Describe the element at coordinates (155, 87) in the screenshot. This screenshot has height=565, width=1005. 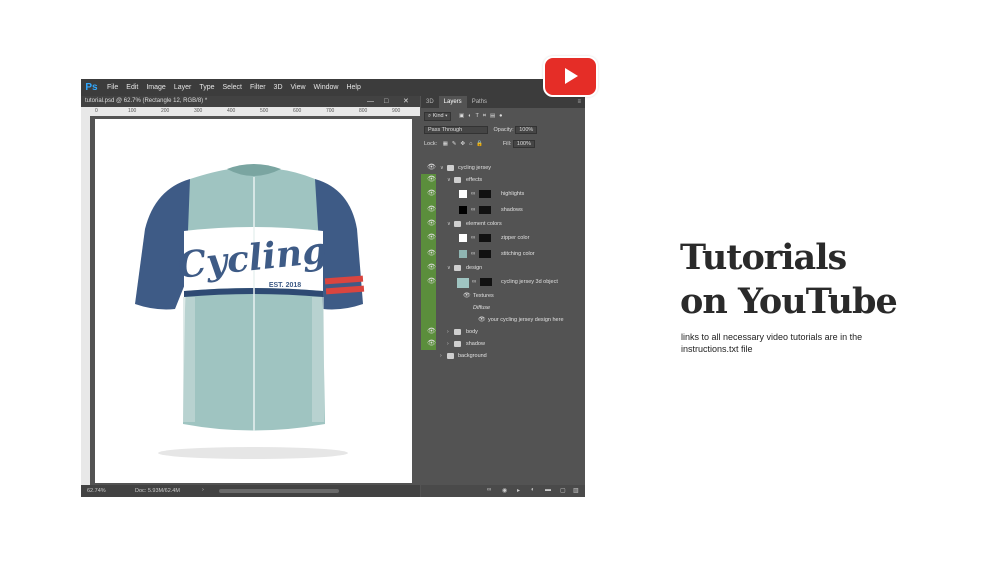
I see `menu-image: Image` at that location.